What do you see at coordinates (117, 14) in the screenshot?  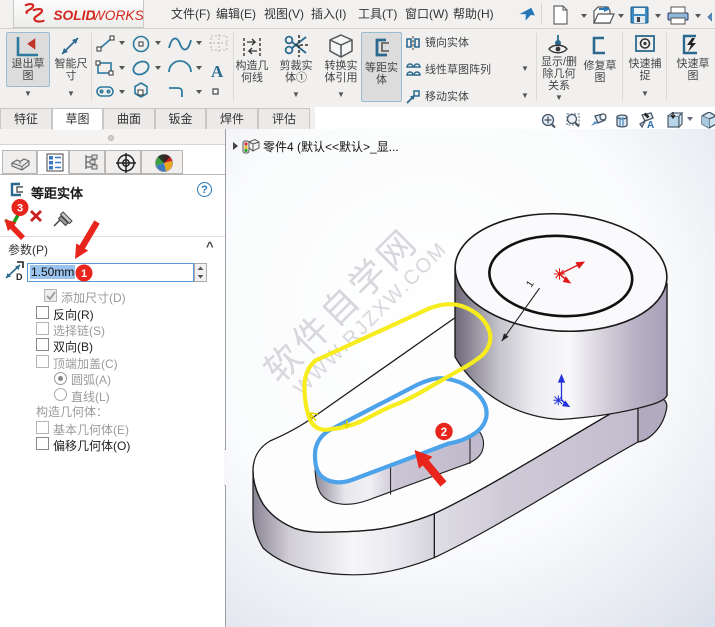 I see `svg-text: WORKS` at bounding box center [117, 14].